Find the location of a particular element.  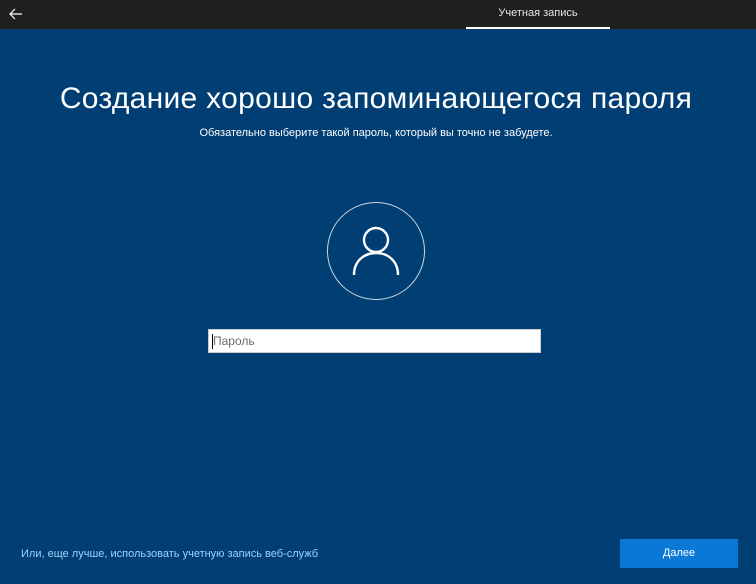

top-bar: Учетная запись is located at coordinates (378, 14).